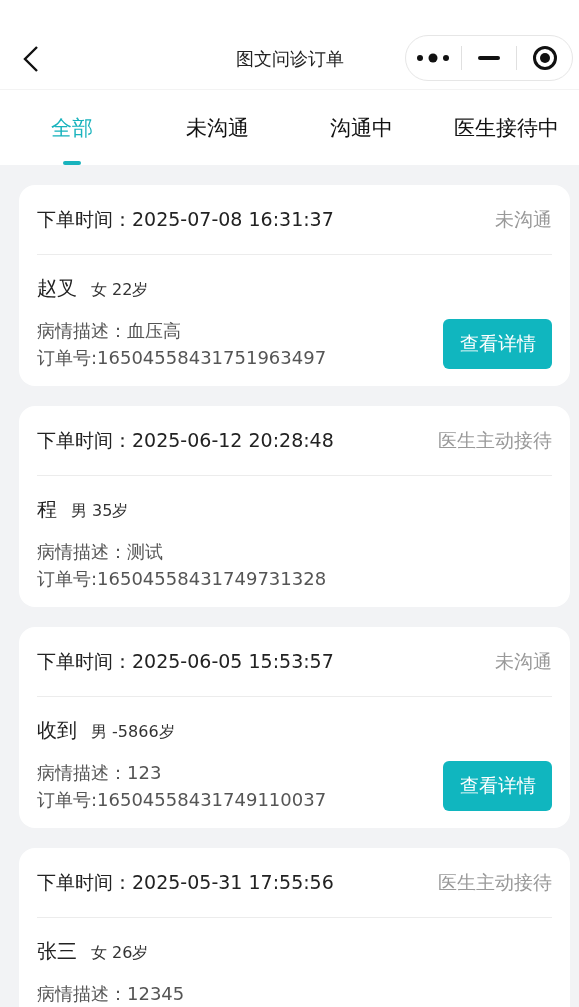  What do you see at coordinates (120, 290) in the screenshot?
I see `gender-age: 女 22岁` at bounding box center [120, 290].